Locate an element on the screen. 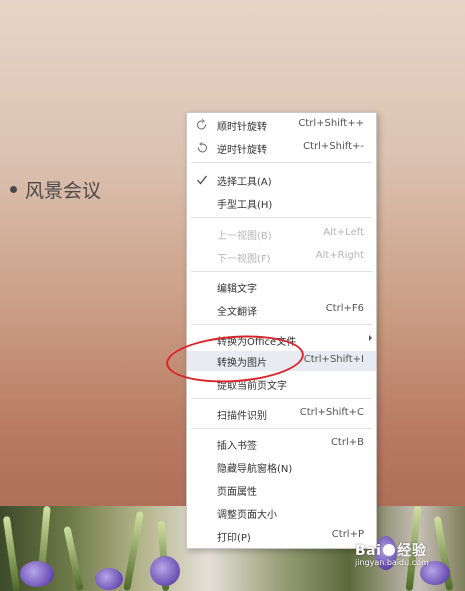 This screenshot has height=591, width=465. menu-item-shortcut: Ctrl+Shift++ is located at coordinates (331, 123).